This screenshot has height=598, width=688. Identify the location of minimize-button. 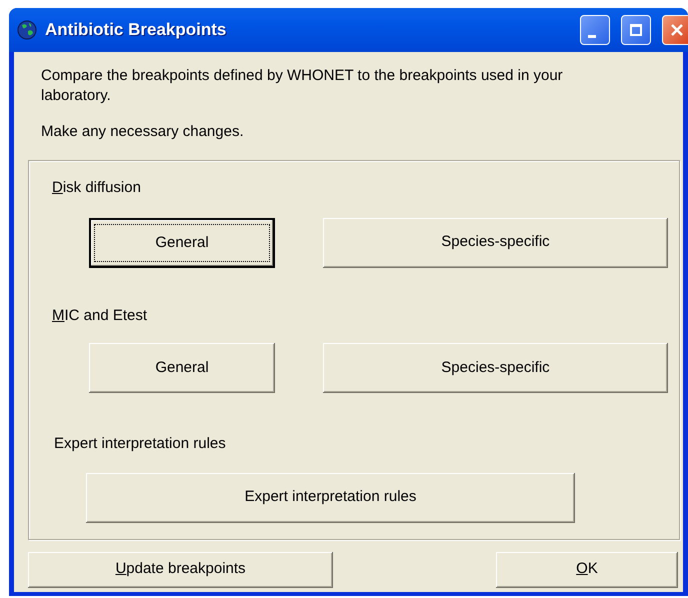
(595, 30).